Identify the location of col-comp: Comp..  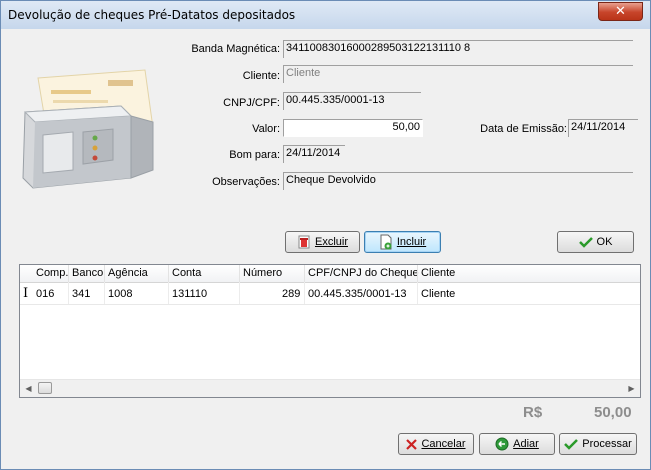
(52, 273).